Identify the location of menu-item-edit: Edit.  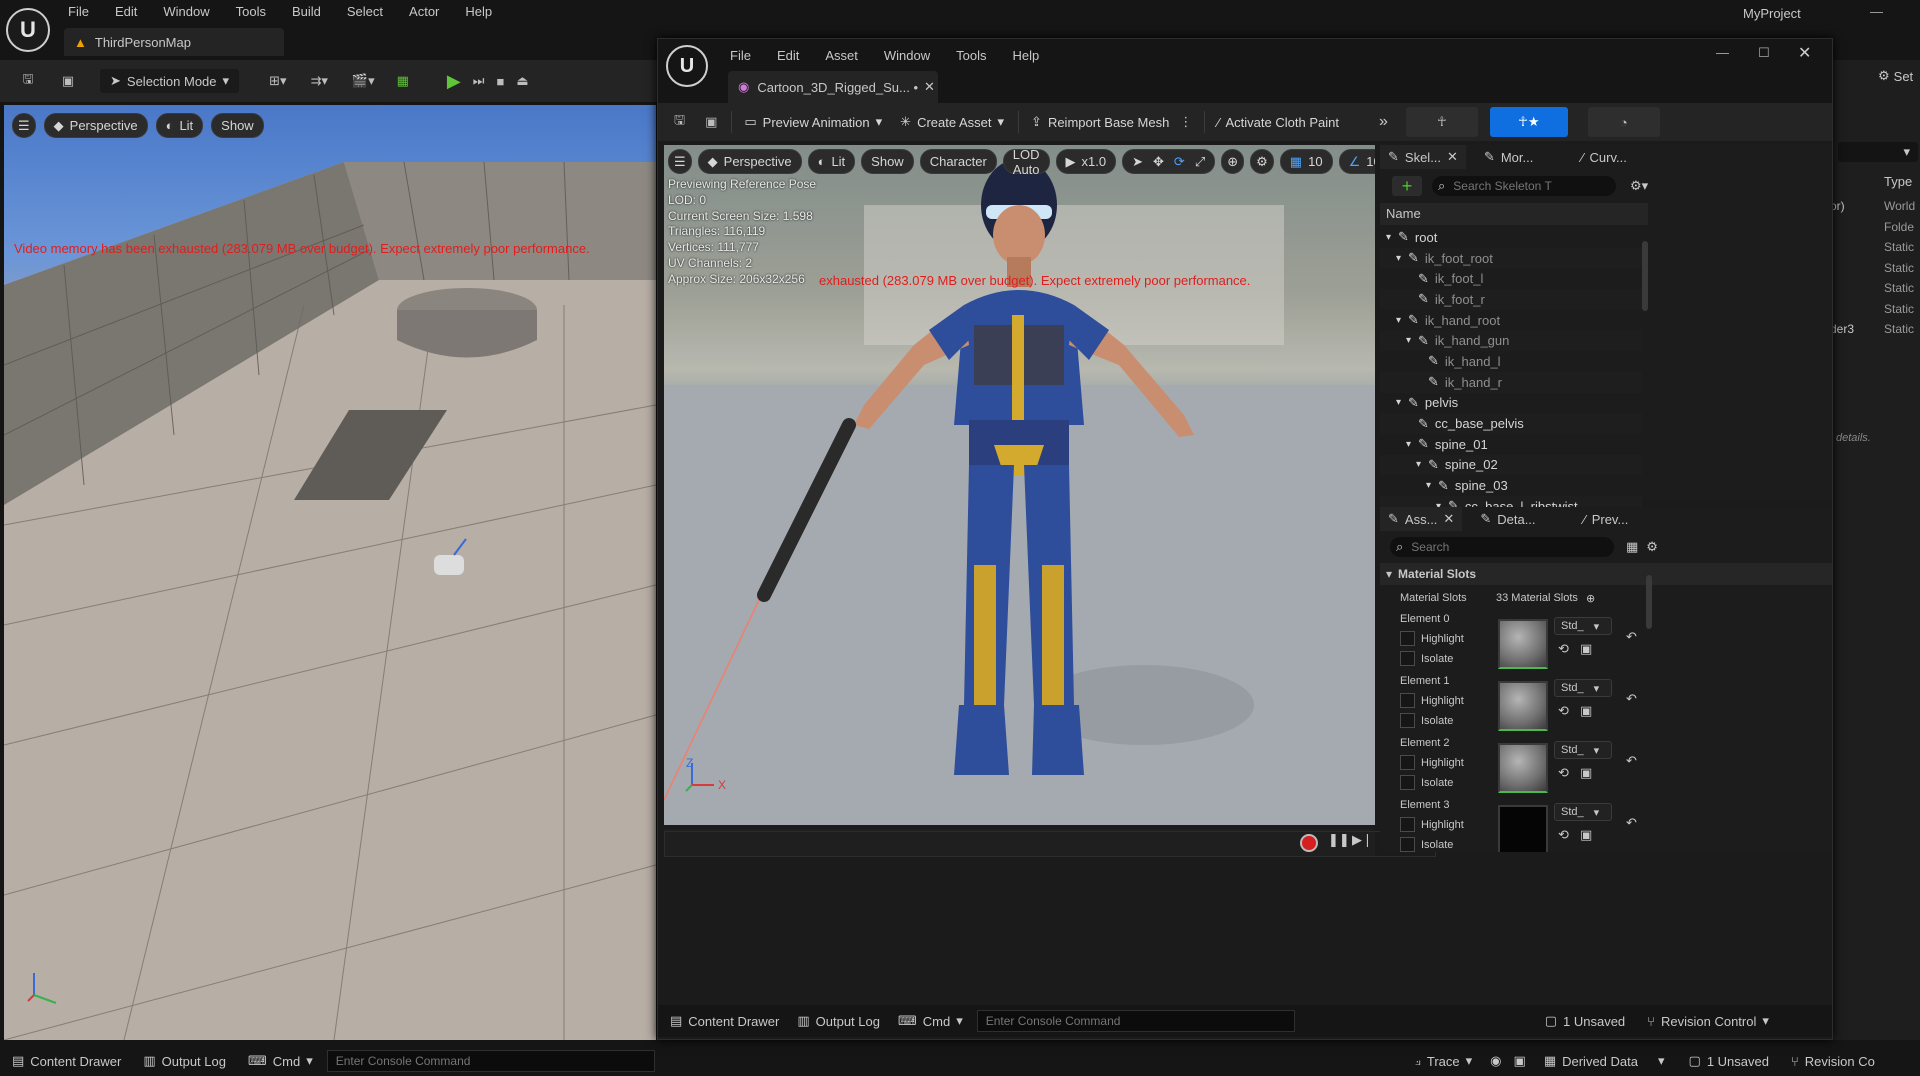
(126, 11).